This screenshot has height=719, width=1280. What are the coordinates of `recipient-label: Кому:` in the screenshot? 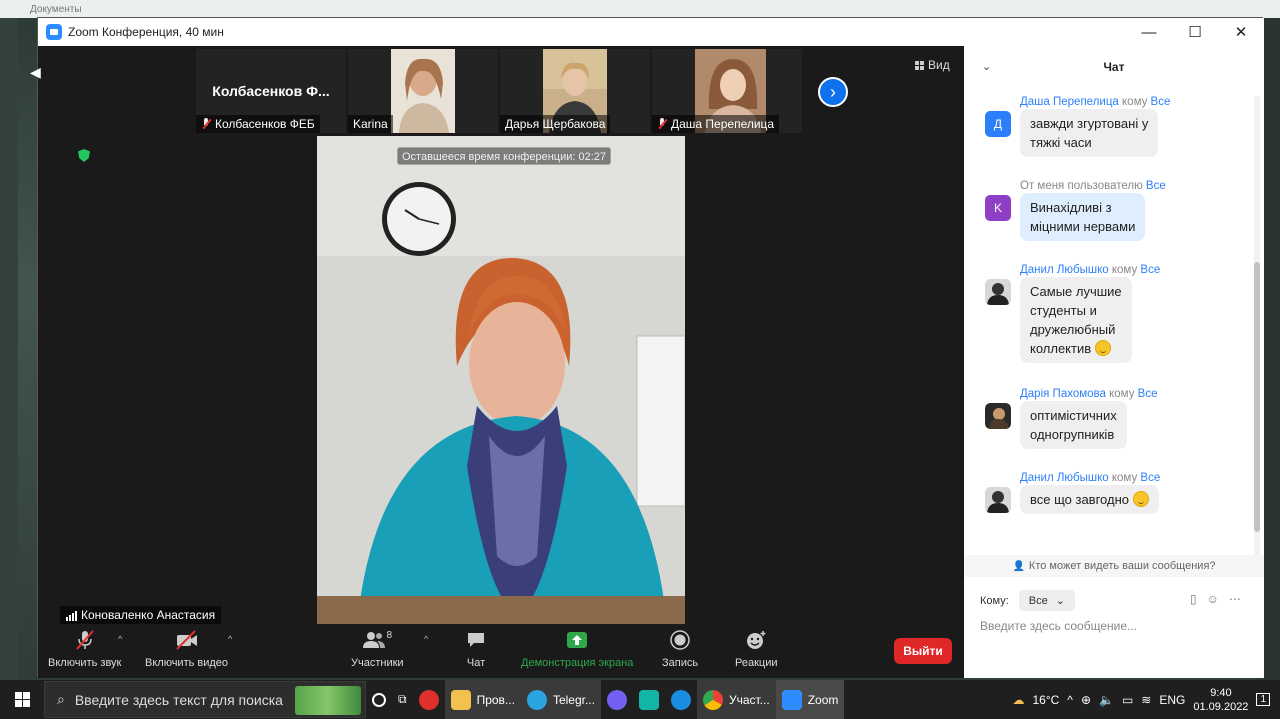 It's located at (994, 600).